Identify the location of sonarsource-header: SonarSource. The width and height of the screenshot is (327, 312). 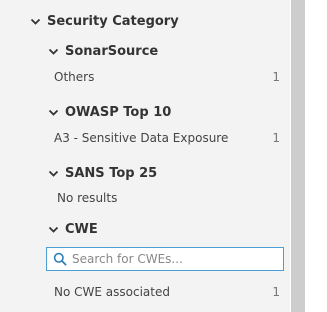
(103, 51).